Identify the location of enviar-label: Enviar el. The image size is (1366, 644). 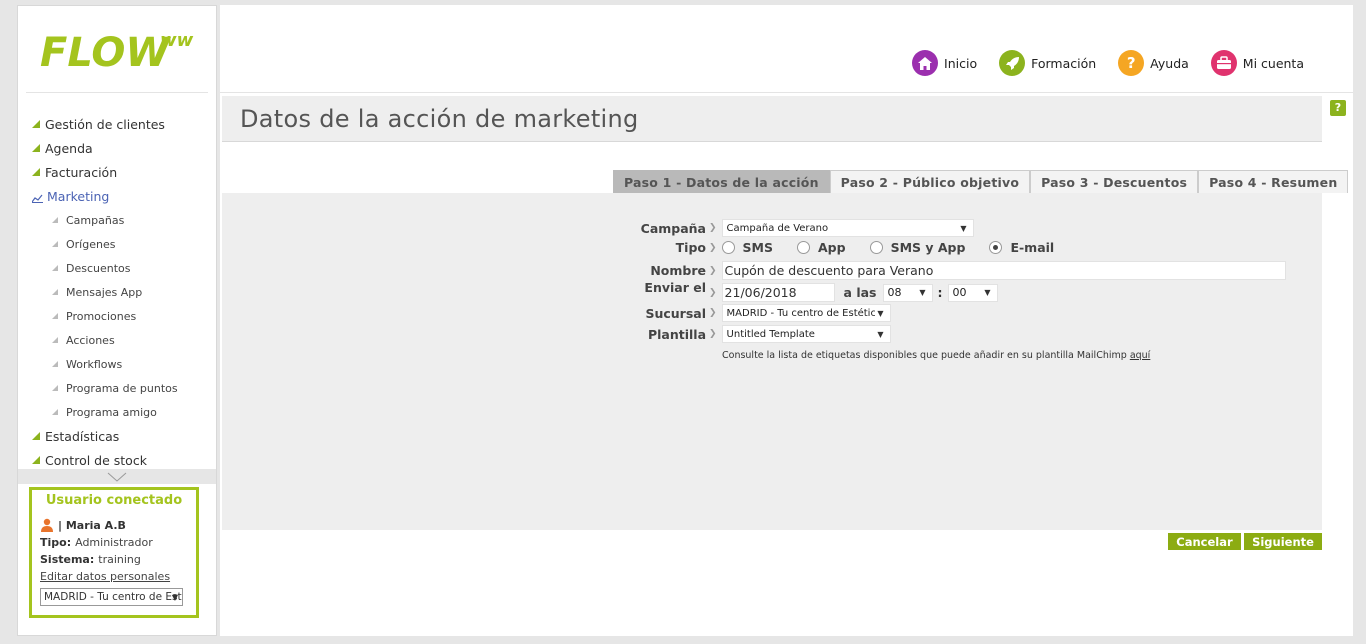
(675, 287).